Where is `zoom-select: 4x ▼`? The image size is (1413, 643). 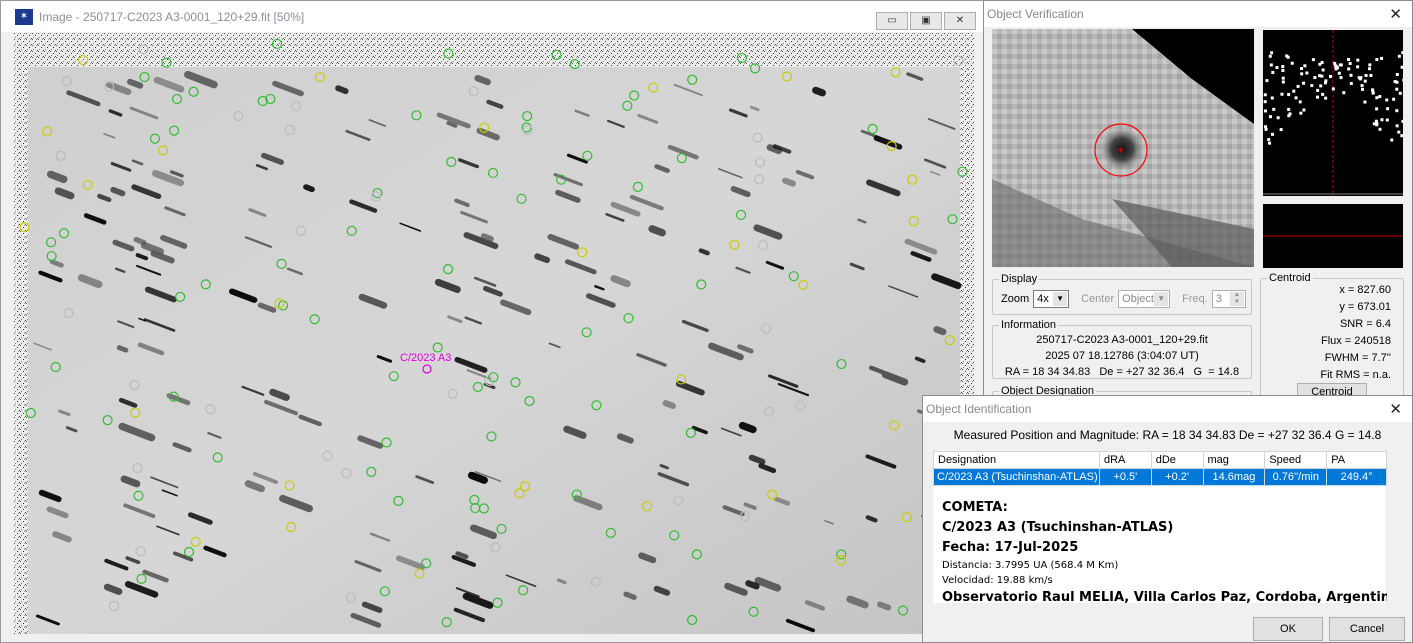
zoom-select: 4x ▼ is located at coordinates (1051, 299).